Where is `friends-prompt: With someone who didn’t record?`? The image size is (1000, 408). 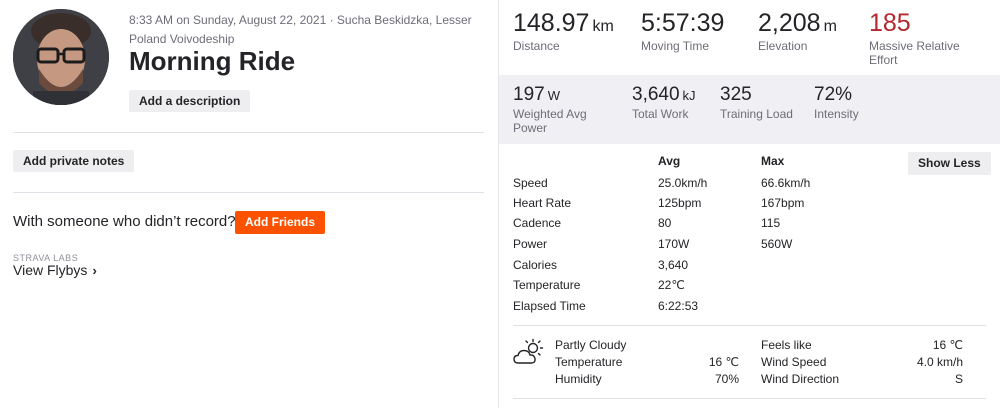 friends-prompt: With someone who didn’t record? is located at coordinates (124, 221).